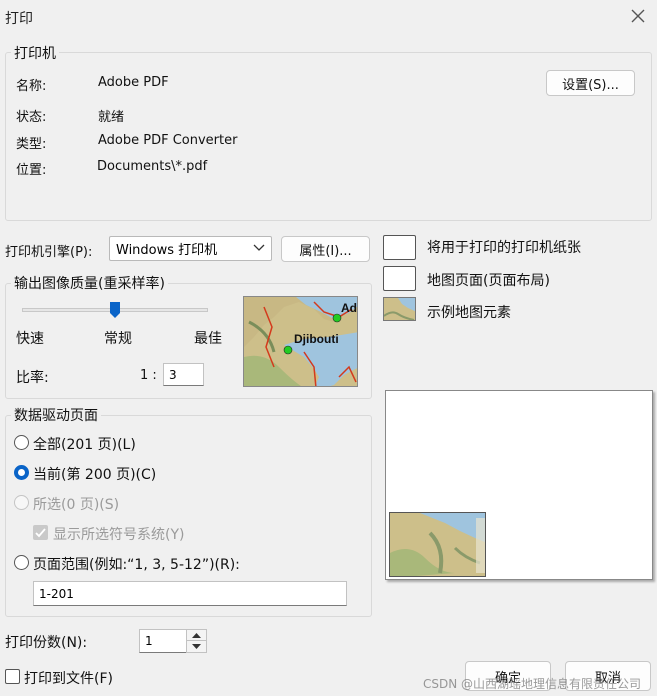  What do you see at coordinates (152, 166) in the screenshot?
I see `printer-location-value: Documents\*.pdf` at bounding box center [152, 166].